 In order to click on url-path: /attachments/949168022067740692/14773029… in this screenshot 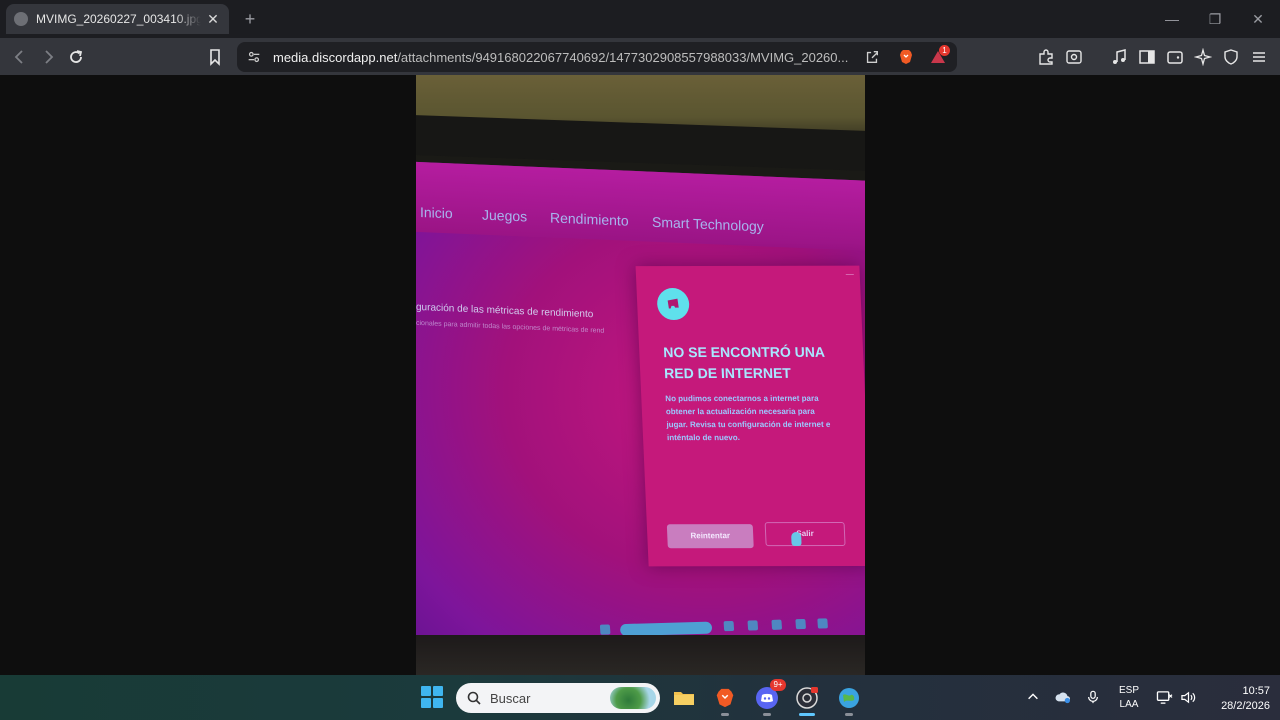, I will do `click(623, 57)`.